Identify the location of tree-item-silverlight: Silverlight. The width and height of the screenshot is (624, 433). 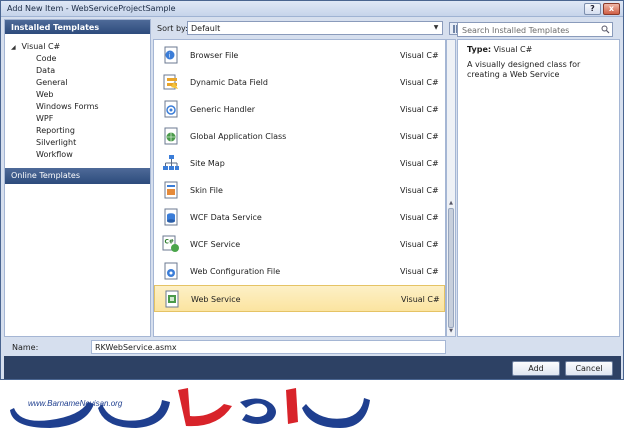
(56, 142).